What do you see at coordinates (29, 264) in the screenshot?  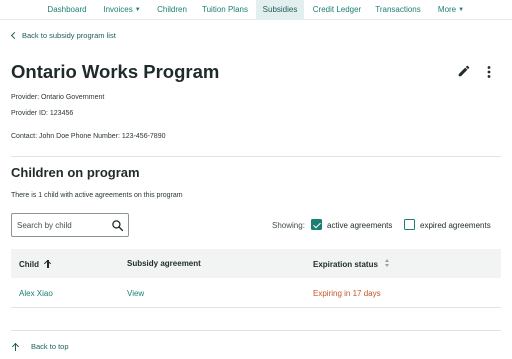 I see `column-child-label: Child` at bounding box center [29, 264].